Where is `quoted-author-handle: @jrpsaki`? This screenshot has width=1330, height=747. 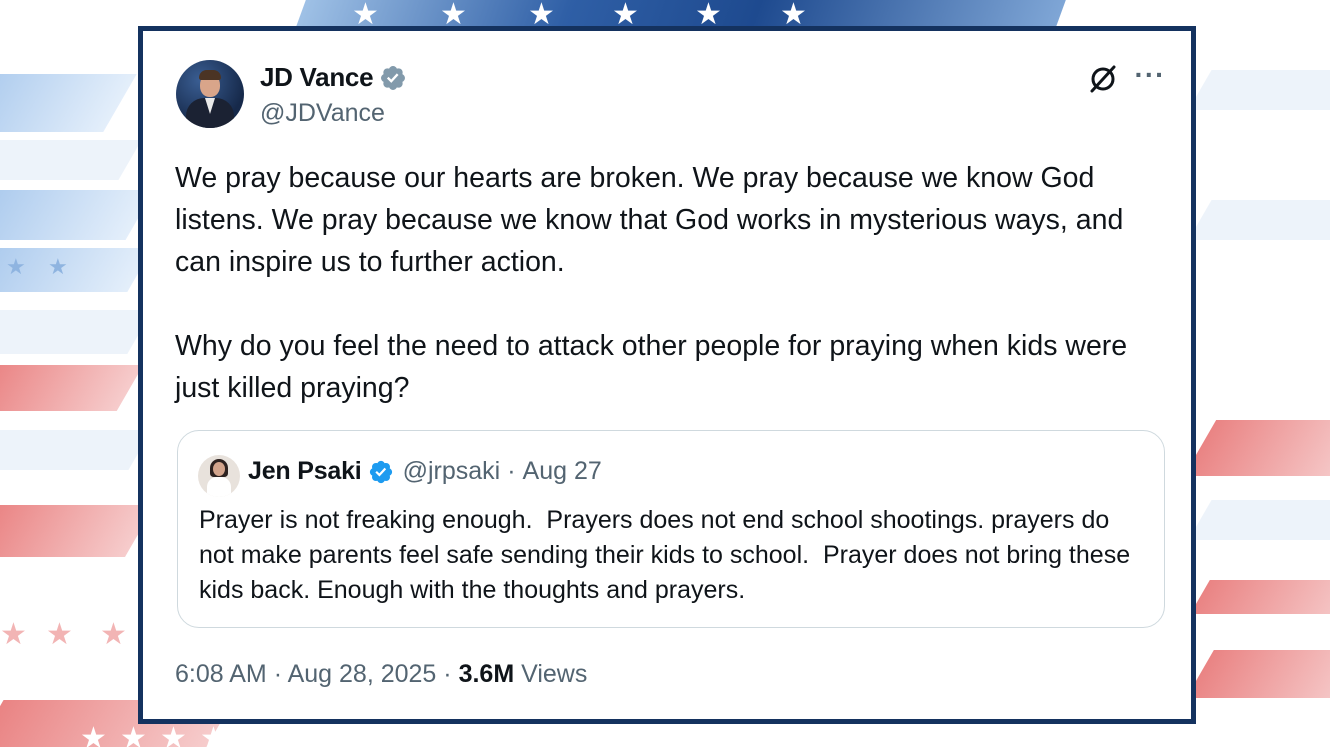
quoted-author-handle: @jrpsaki is located at coordinates (452, 471).